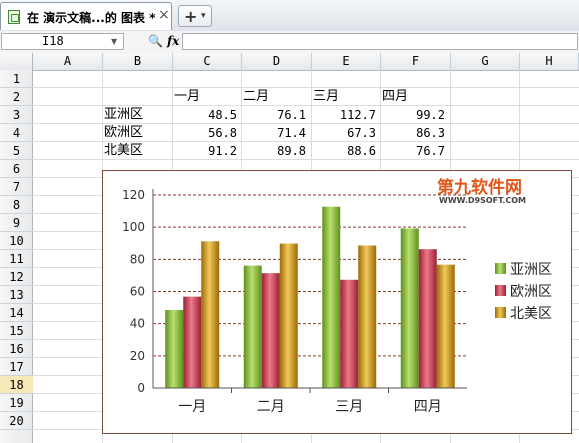  Describe the element at coordinates (133, 227) in the screenshot. I see `y-tick-label: 100` at that location.